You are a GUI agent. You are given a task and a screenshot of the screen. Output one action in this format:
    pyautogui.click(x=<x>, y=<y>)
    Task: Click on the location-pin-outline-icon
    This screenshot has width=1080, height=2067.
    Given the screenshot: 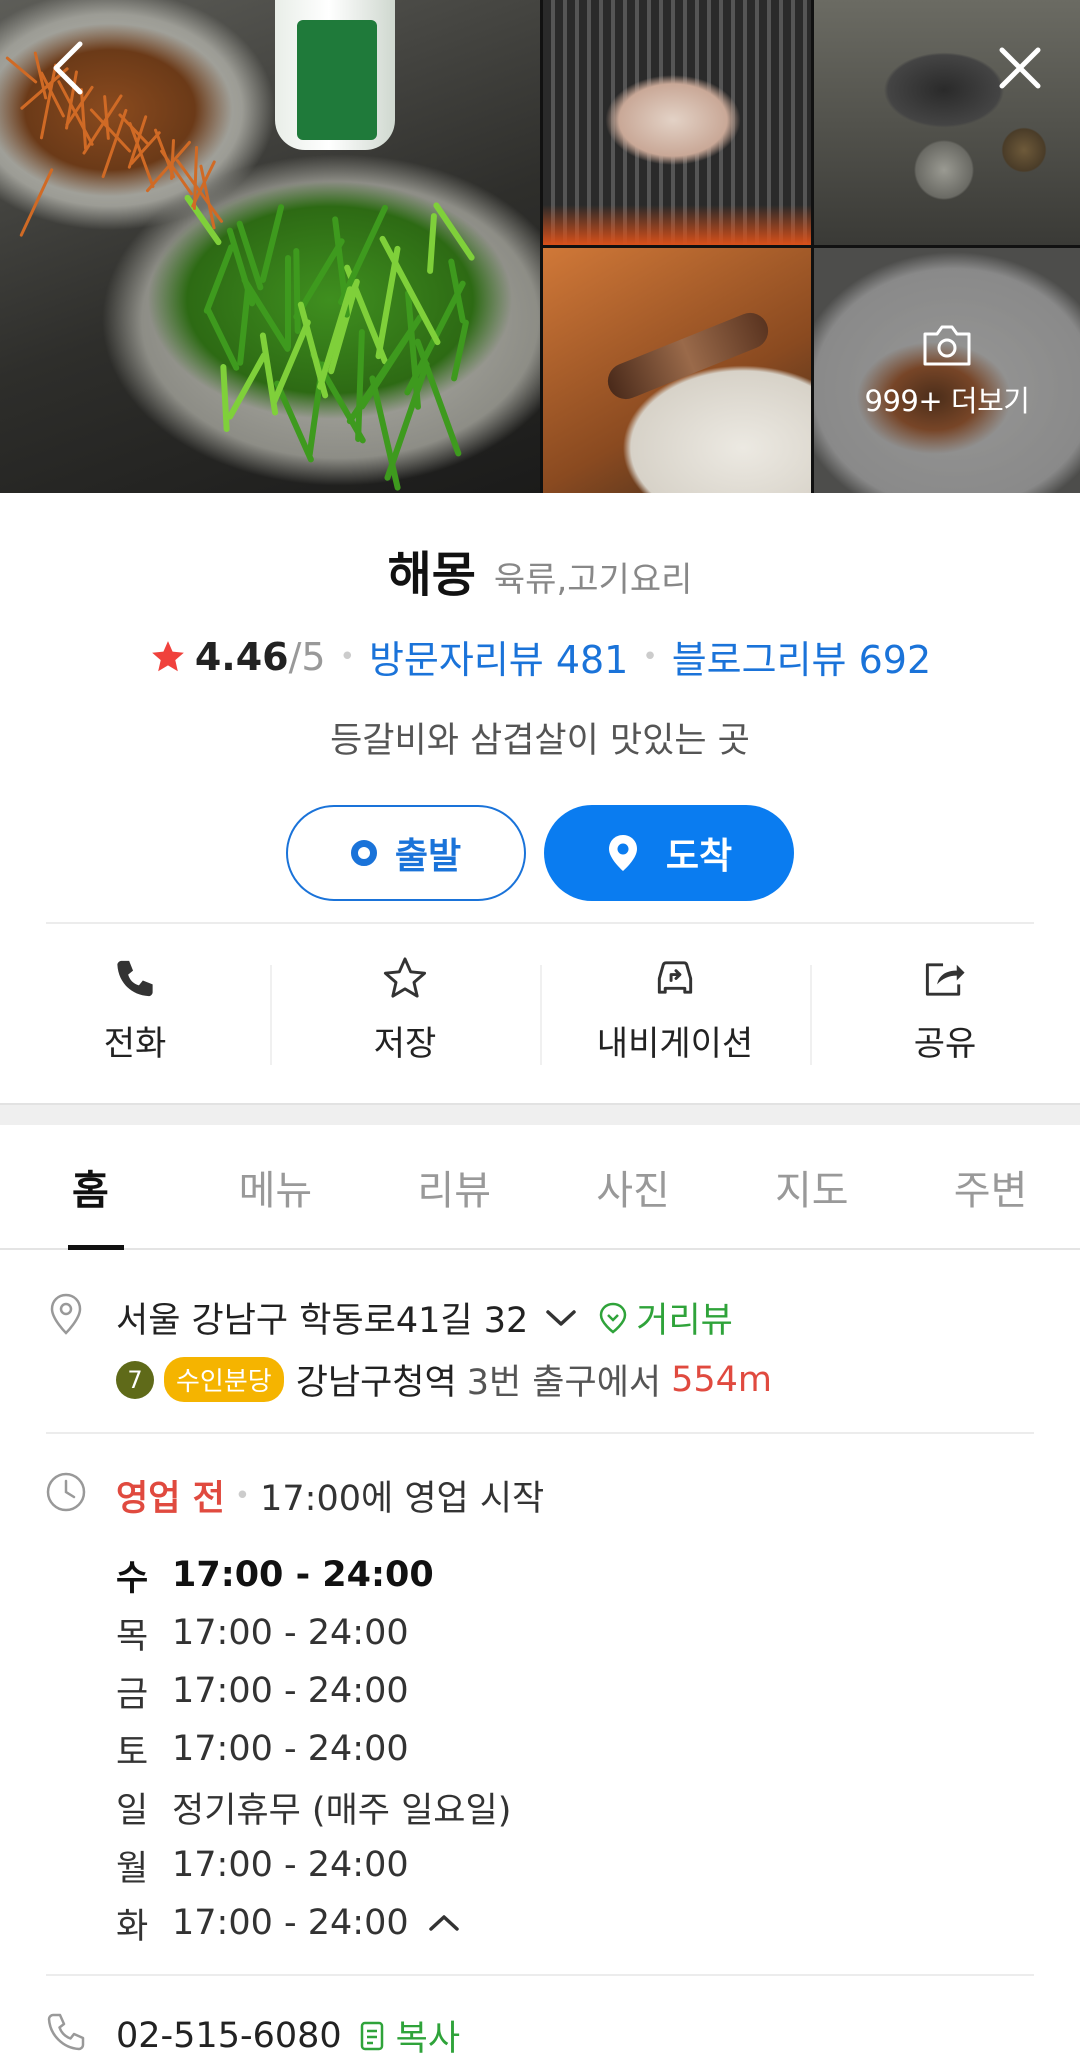 What is the action you would take?
    pyautogui.click(x=66, y=1314)
    